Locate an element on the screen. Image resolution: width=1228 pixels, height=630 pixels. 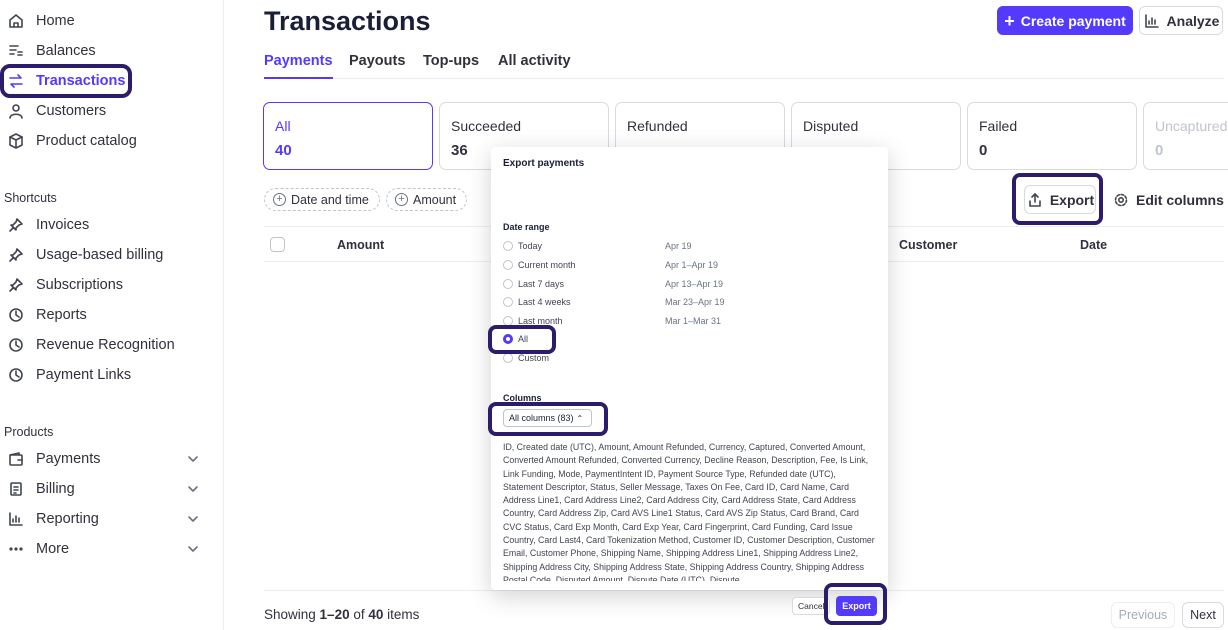
sidebar-item-label: Reporting is located at coordinates (67, 519).